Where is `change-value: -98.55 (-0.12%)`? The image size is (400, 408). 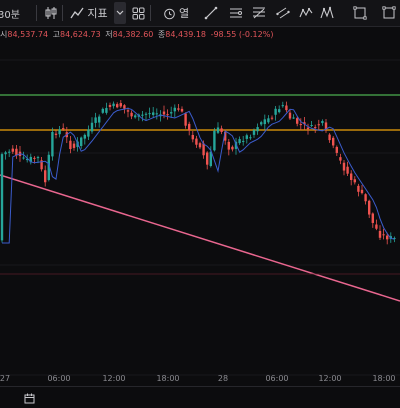 change-value: -98.55 (-0.12%) is located at coordinates (242, 34).